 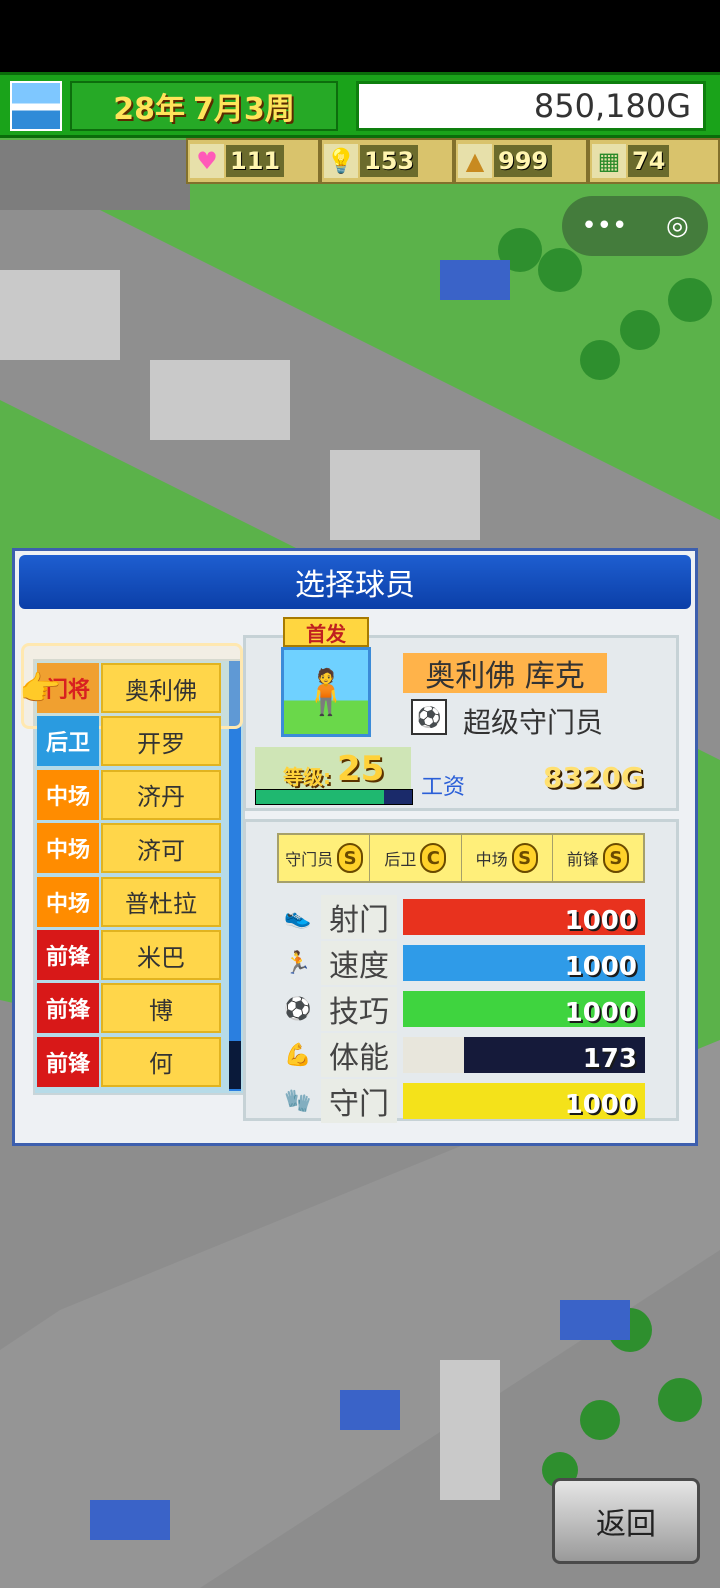 What do you see at coordinates (360, 36) in the screenshot?
I see `status-bar` at bounding box center [360, 36].